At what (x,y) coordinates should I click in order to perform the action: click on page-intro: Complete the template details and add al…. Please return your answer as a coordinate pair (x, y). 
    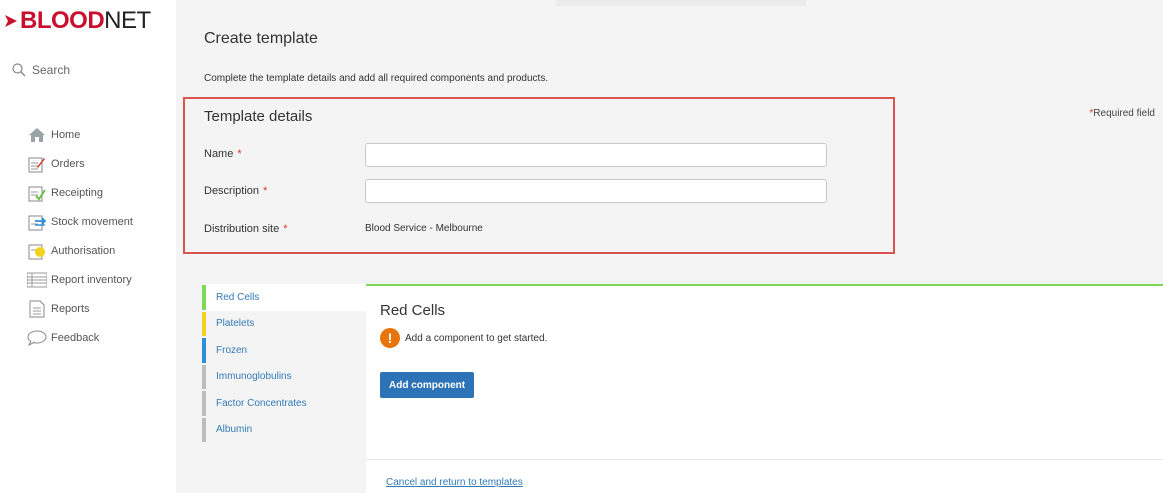
    Looking at the image, I should click on (376, 78).